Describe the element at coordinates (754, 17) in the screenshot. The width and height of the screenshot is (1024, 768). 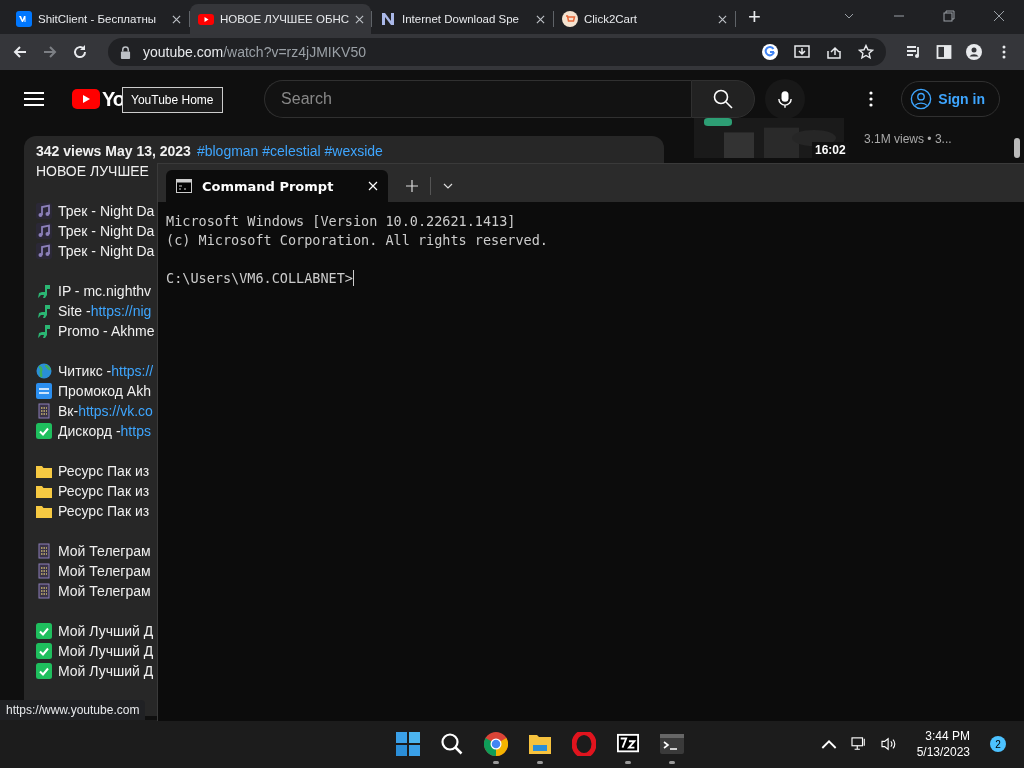
I see `new-tab-button: +` at that location.